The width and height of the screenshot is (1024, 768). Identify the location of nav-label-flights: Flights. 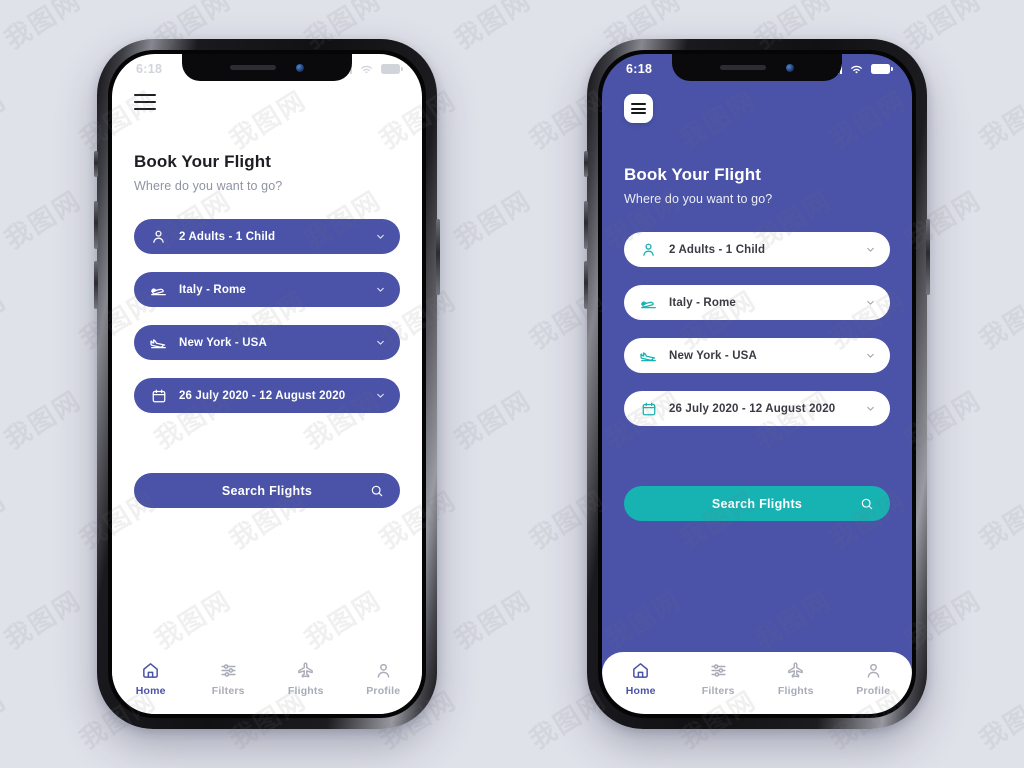
(795, 691).